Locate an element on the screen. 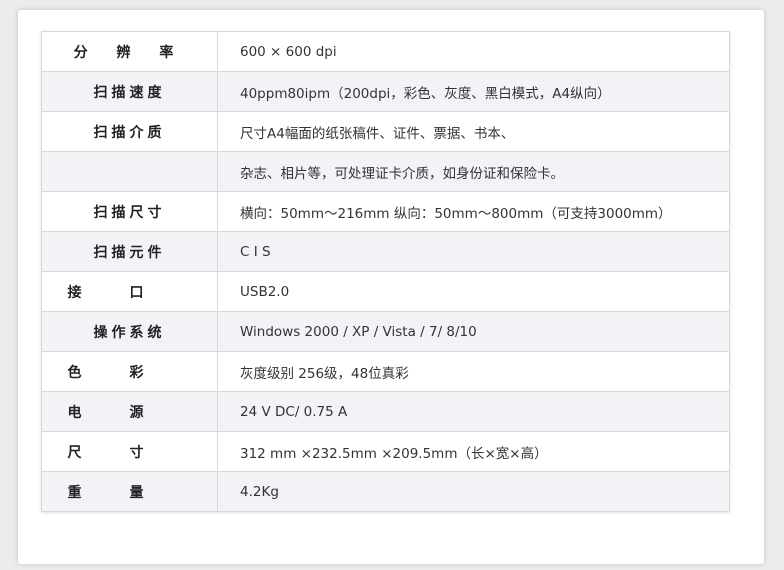  spec-value: 杂志、相片等，可处理证卡介质，如身份证和保险卡。 is located at coordinates (473, 171).